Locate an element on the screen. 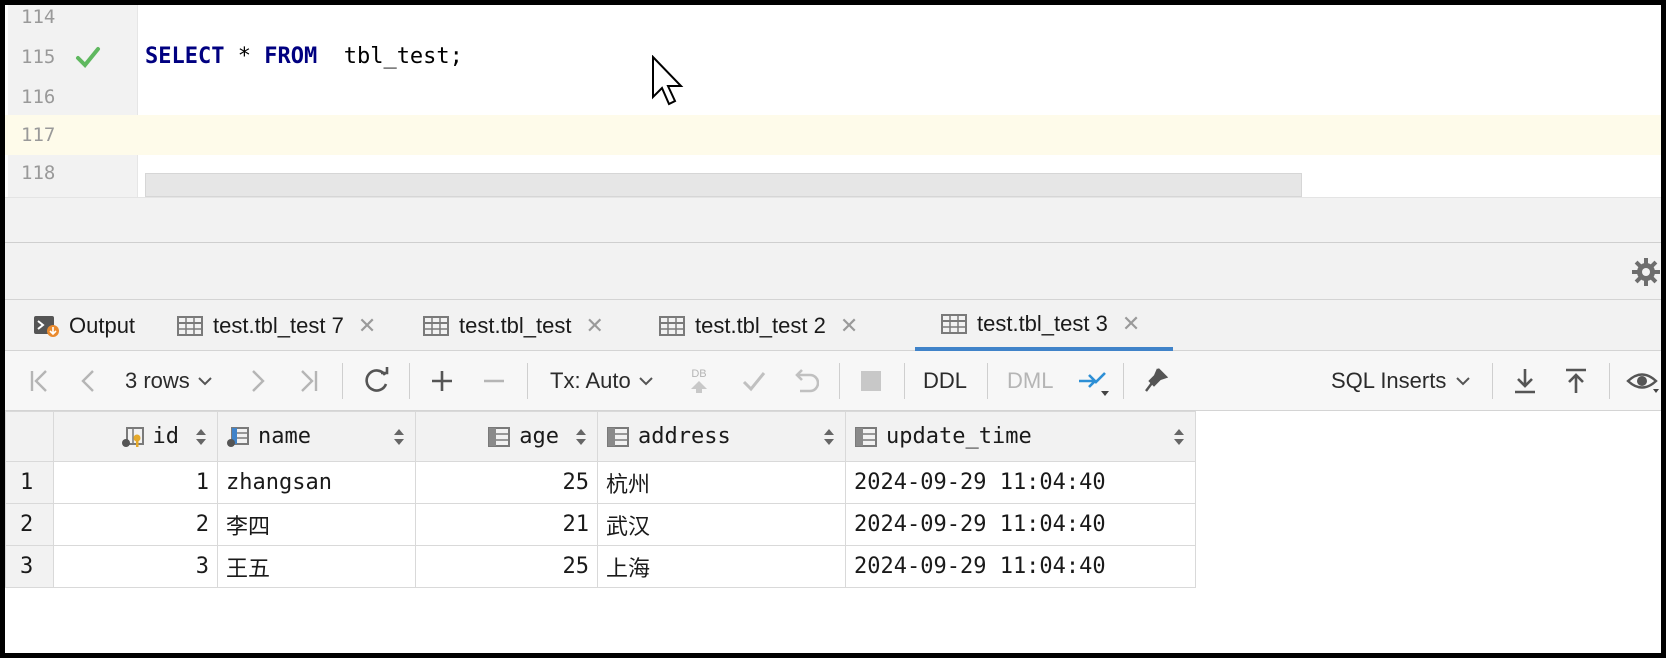 The height and width of the screenshot is (658, 1666). tab-tbl-test-2: test.tbl_test 2 ✕ is located at coordinates (758, 325).